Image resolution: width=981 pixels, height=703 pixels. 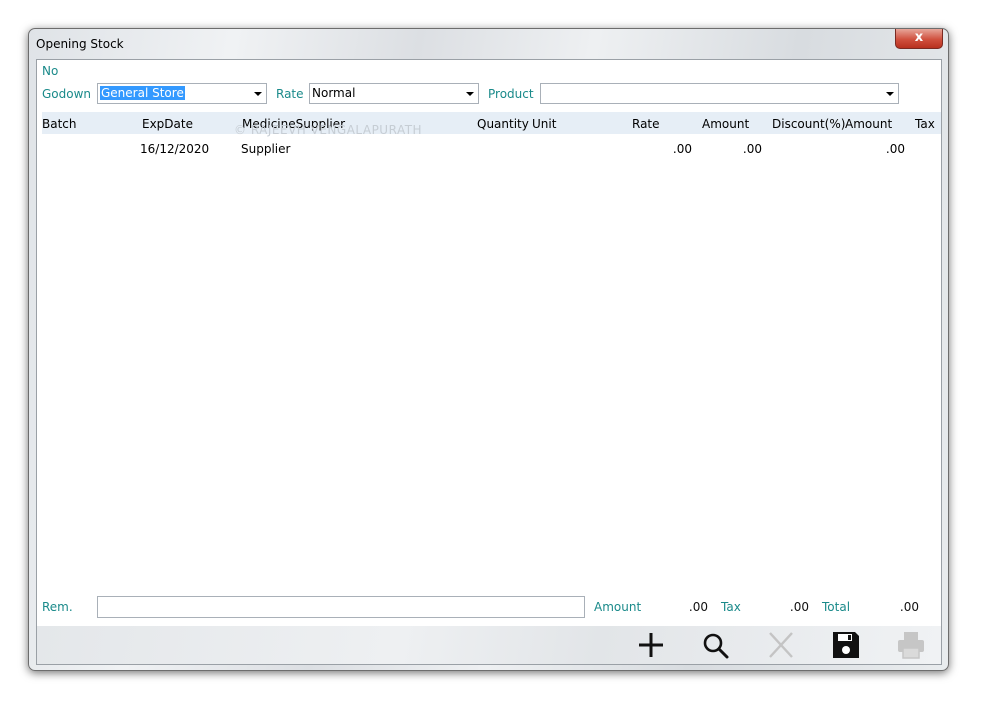 What do you see at coordinates (266, 149) in the screenshot?
I see `cell-supplier: Supplier` at bounding box center [266, 149].